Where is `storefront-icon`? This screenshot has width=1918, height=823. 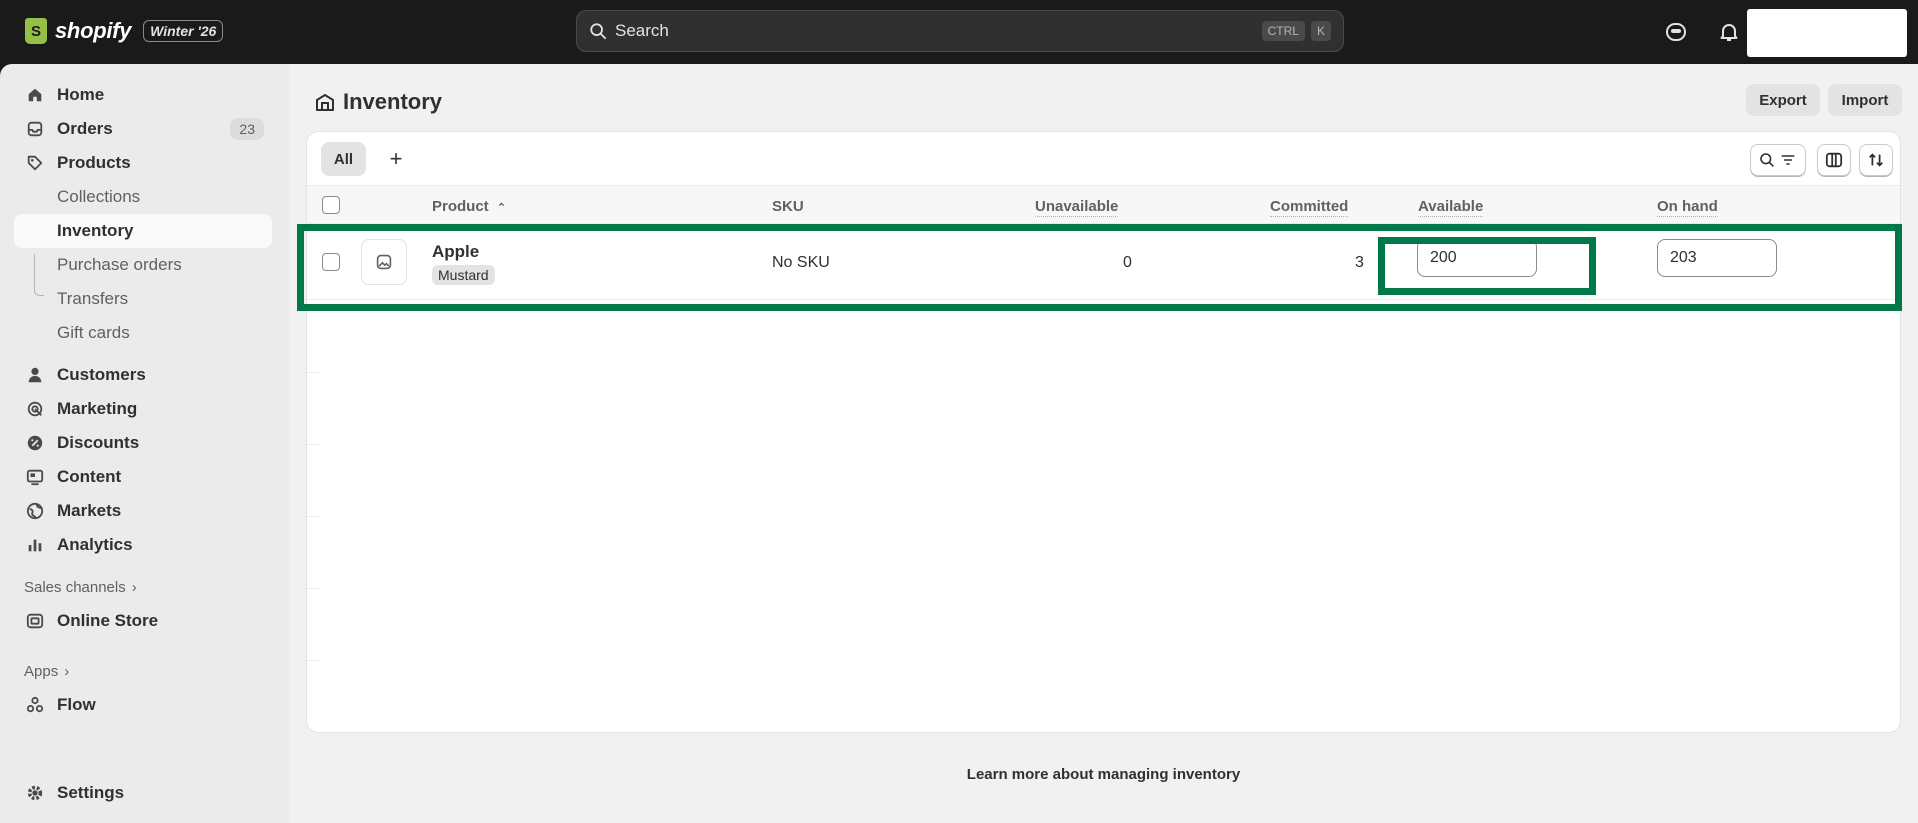 storefront-icon is located at coordinates (35, 621).